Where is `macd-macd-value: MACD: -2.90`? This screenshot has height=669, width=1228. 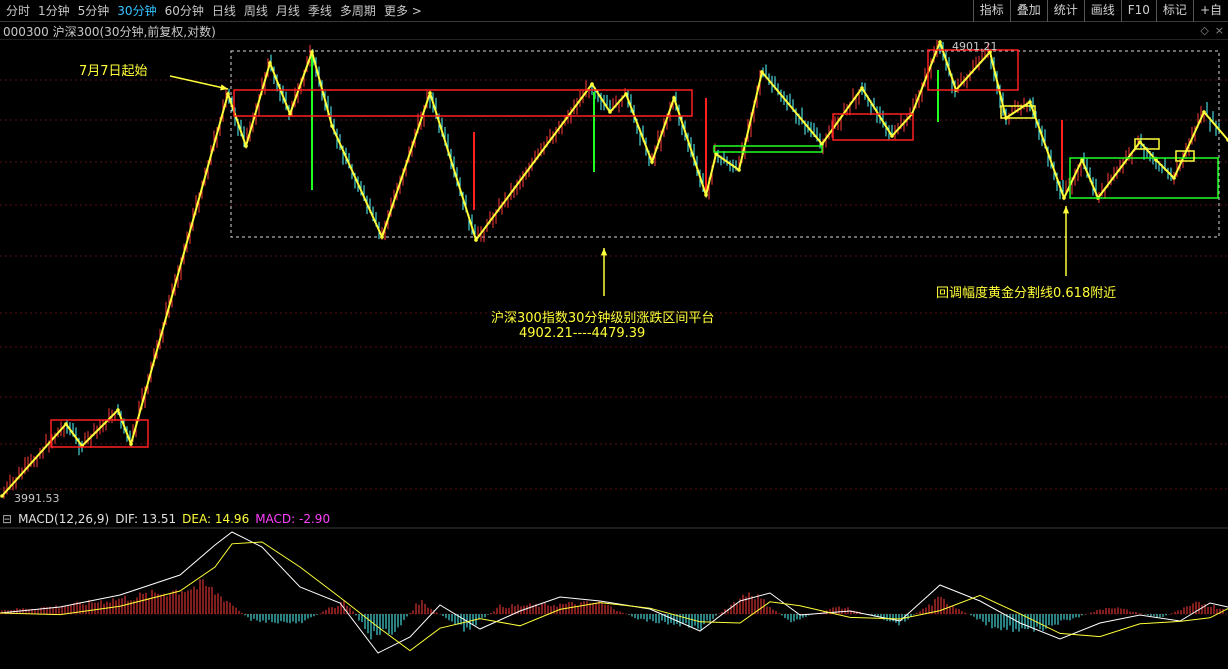
macd-macd-value: MACD: -2.90 is located at coordinates (293, 519).